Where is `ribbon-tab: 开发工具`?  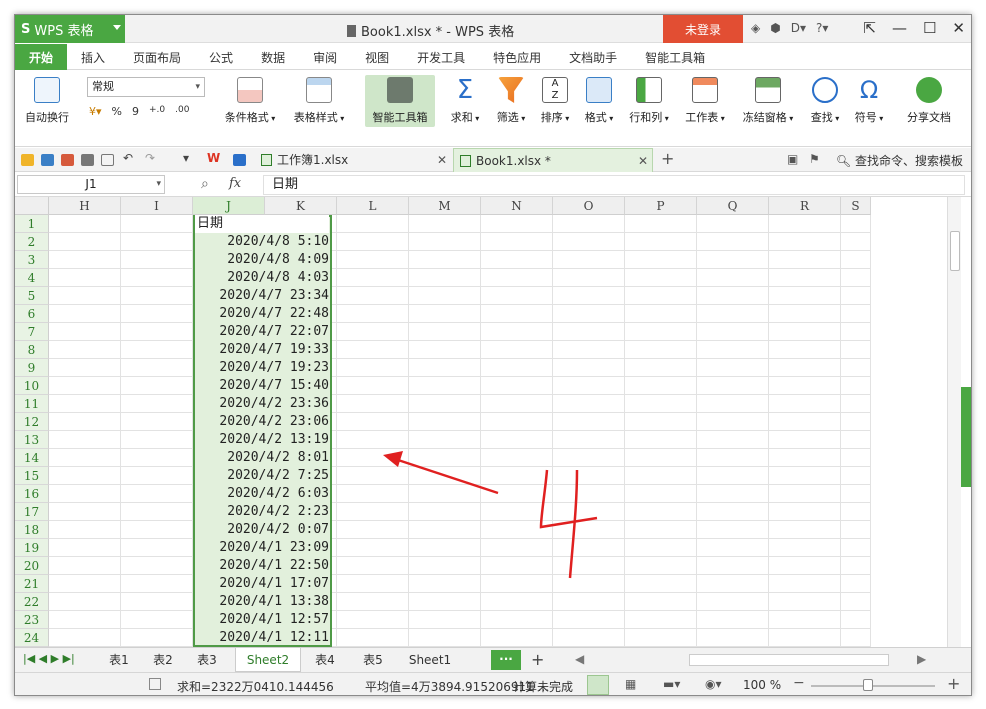 ribbon-tab: 开发工具 is located at coordinates (441, 57).